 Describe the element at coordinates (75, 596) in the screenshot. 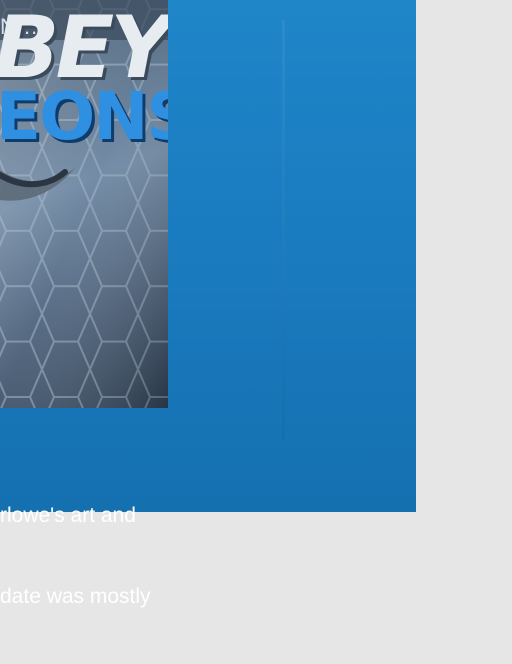

I see `caption-line-2: date was mostly` at that location.